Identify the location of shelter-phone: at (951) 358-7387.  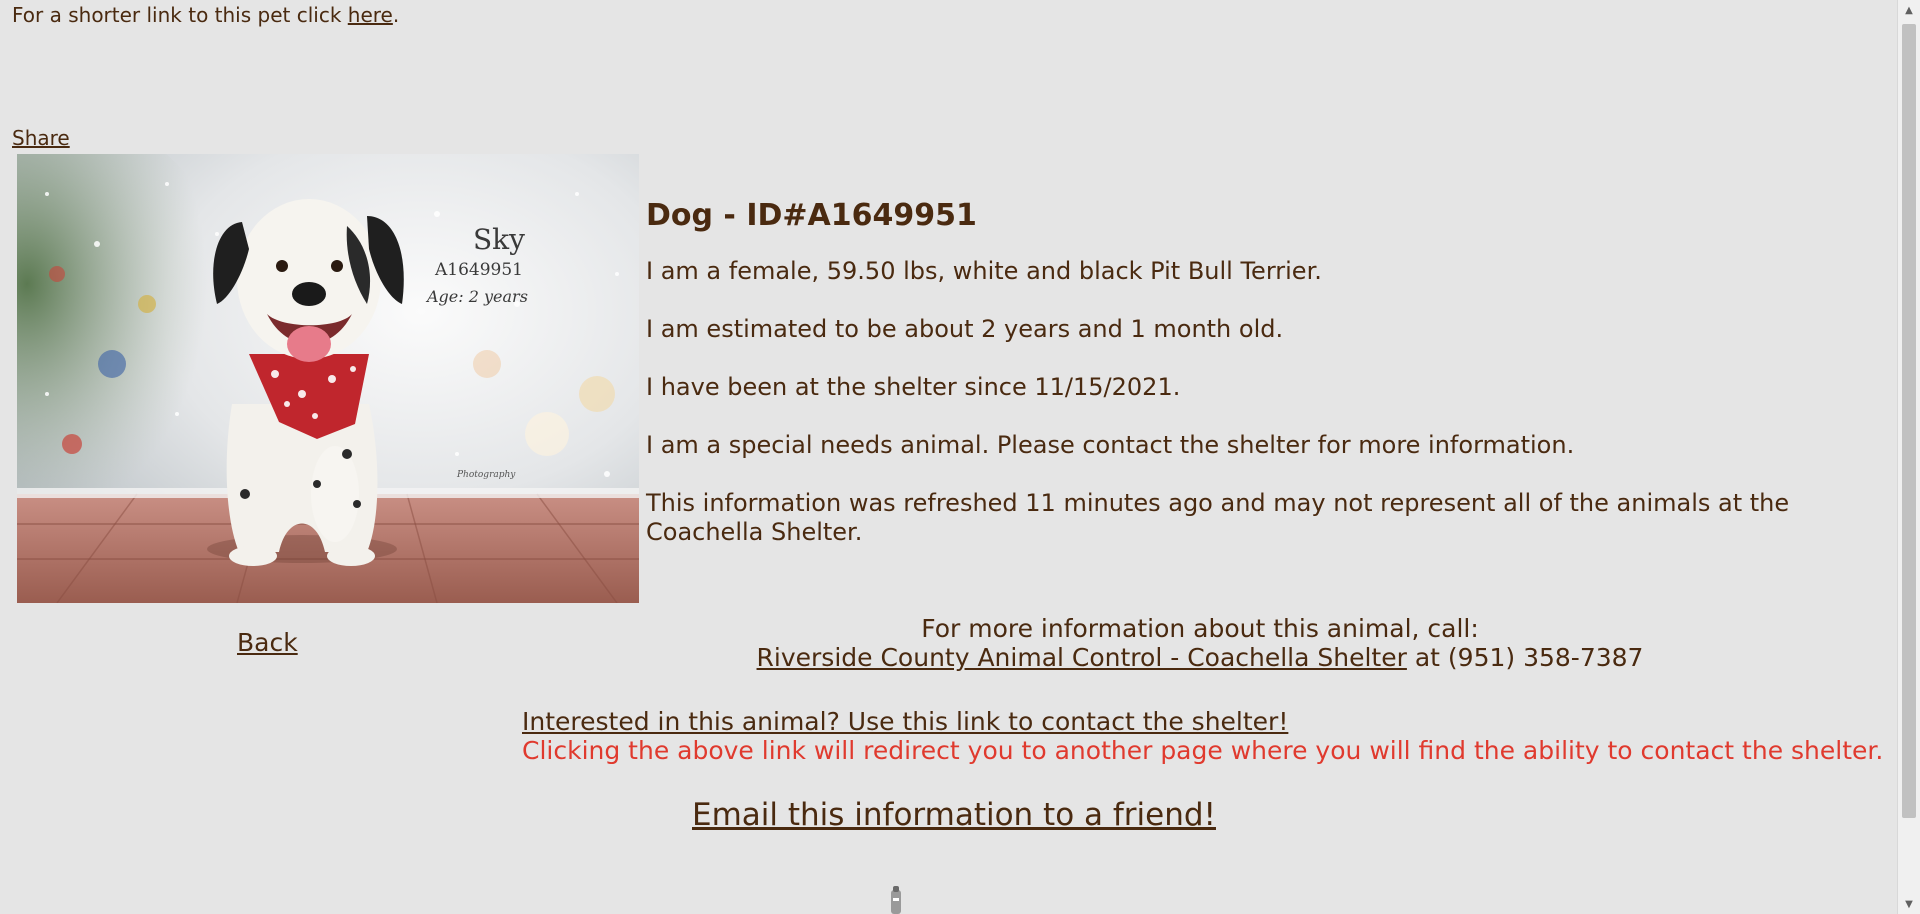
(1525, 657).